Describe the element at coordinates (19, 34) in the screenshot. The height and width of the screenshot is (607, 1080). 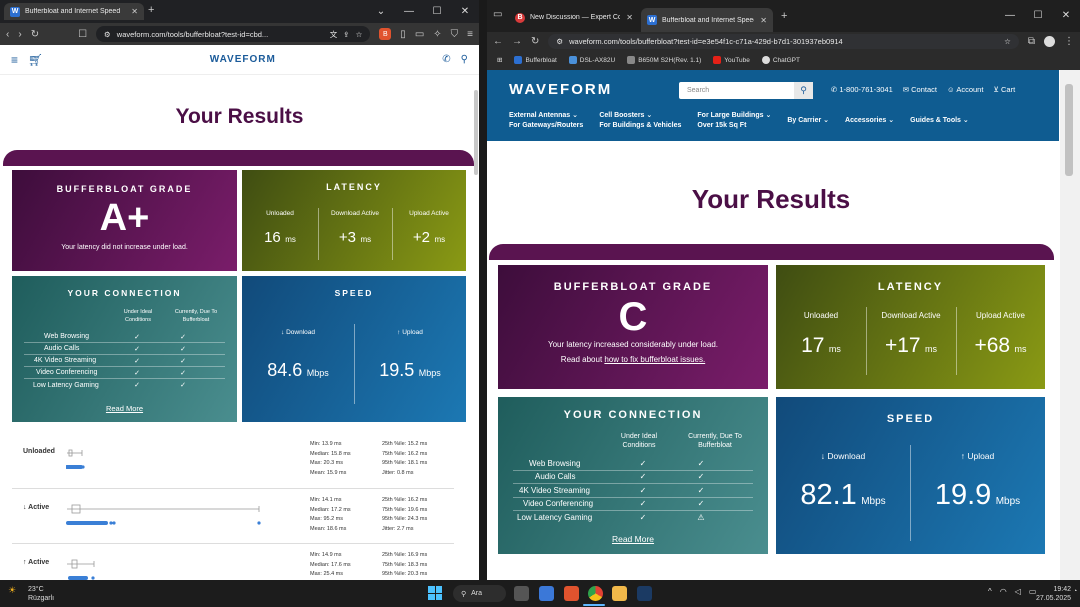
I see `forward-icon: ›` at that location.